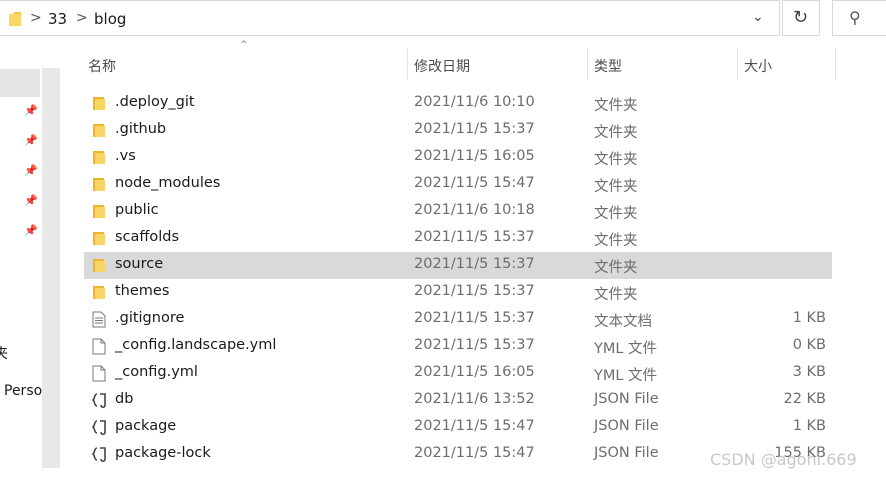 The height and width of the screenshot is (480, 886). Describe the element at coordinates (51, 268) in the screenshot. I see `nav-scrollbar` at that location.